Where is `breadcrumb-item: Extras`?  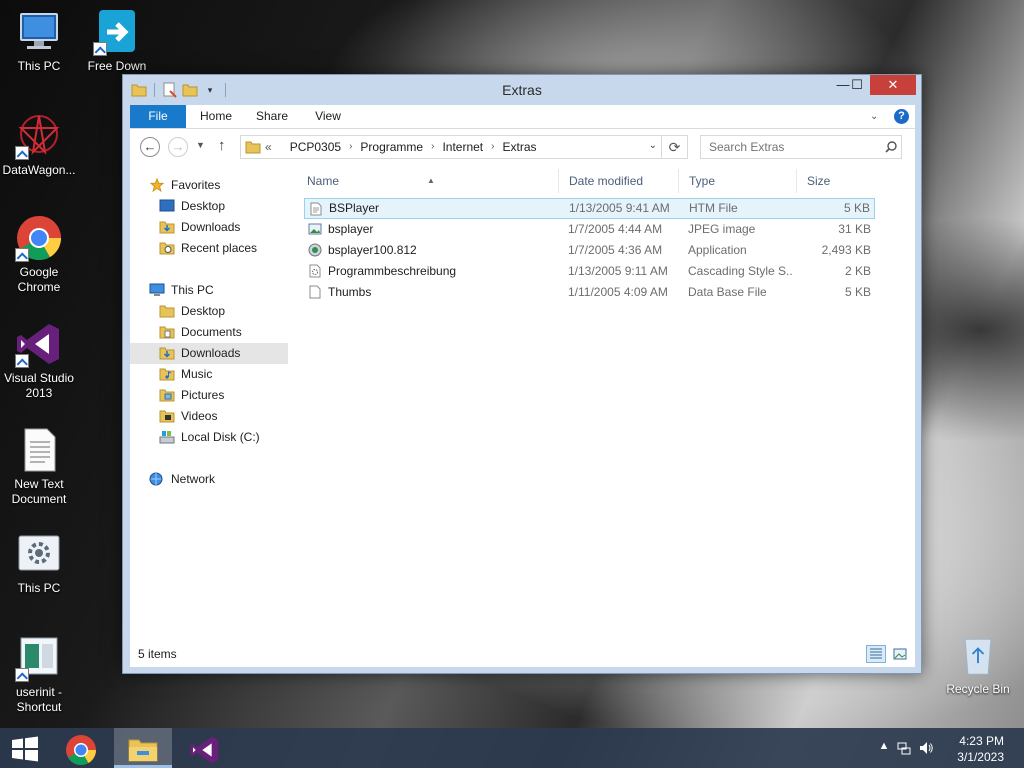 breadcrumb-item: Extras is located at coordinates (519, 147).